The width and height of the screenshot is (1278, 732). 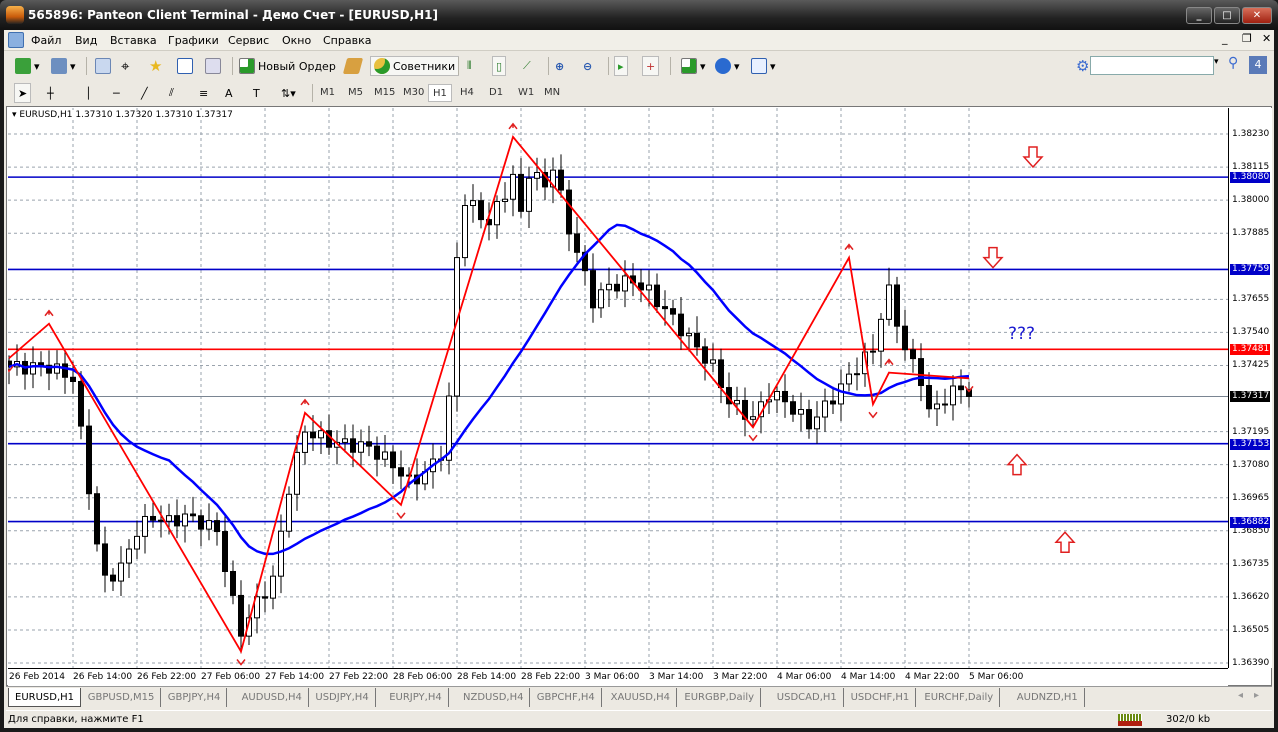 What do you see at coordinates (1257, 15) in the screenshot?
I see `close-button: ✕` at bounding box center [1257, 15].